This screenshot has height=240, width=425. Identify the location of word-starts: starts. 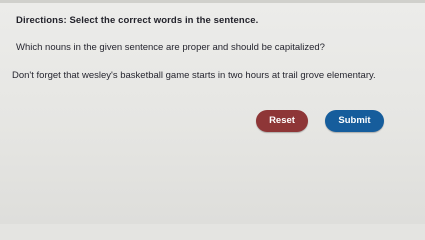
(203, 75).